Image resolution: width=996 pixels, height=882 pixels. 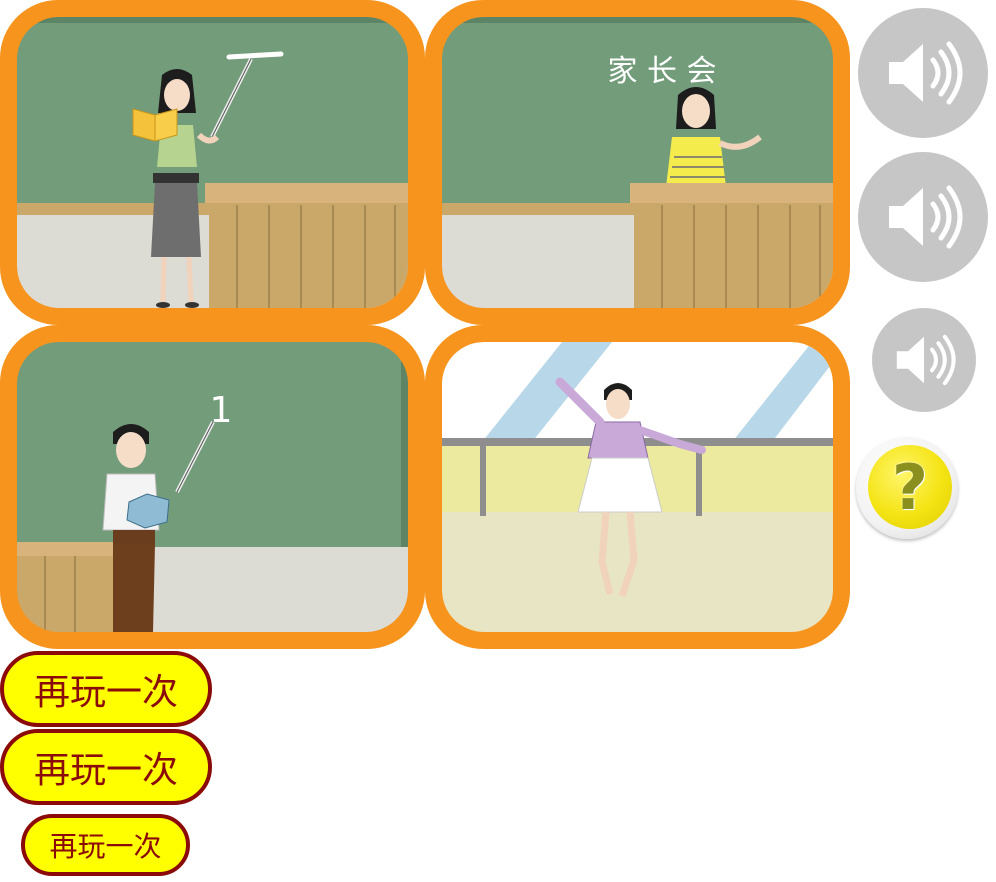 I want to click on replay-button-1: 再玩一次, so click(x=106, y=689).